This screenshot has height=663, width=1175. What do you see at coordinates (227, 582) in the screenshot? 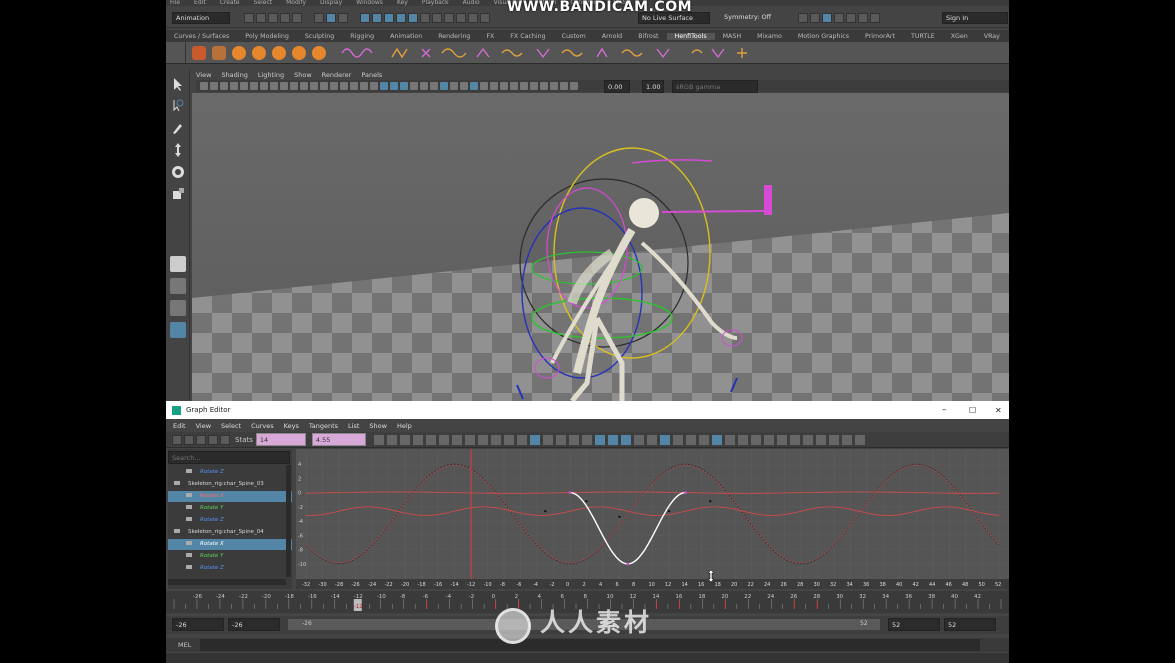
I see `outliner-hscrollbar` at bounding box center [227, 582].